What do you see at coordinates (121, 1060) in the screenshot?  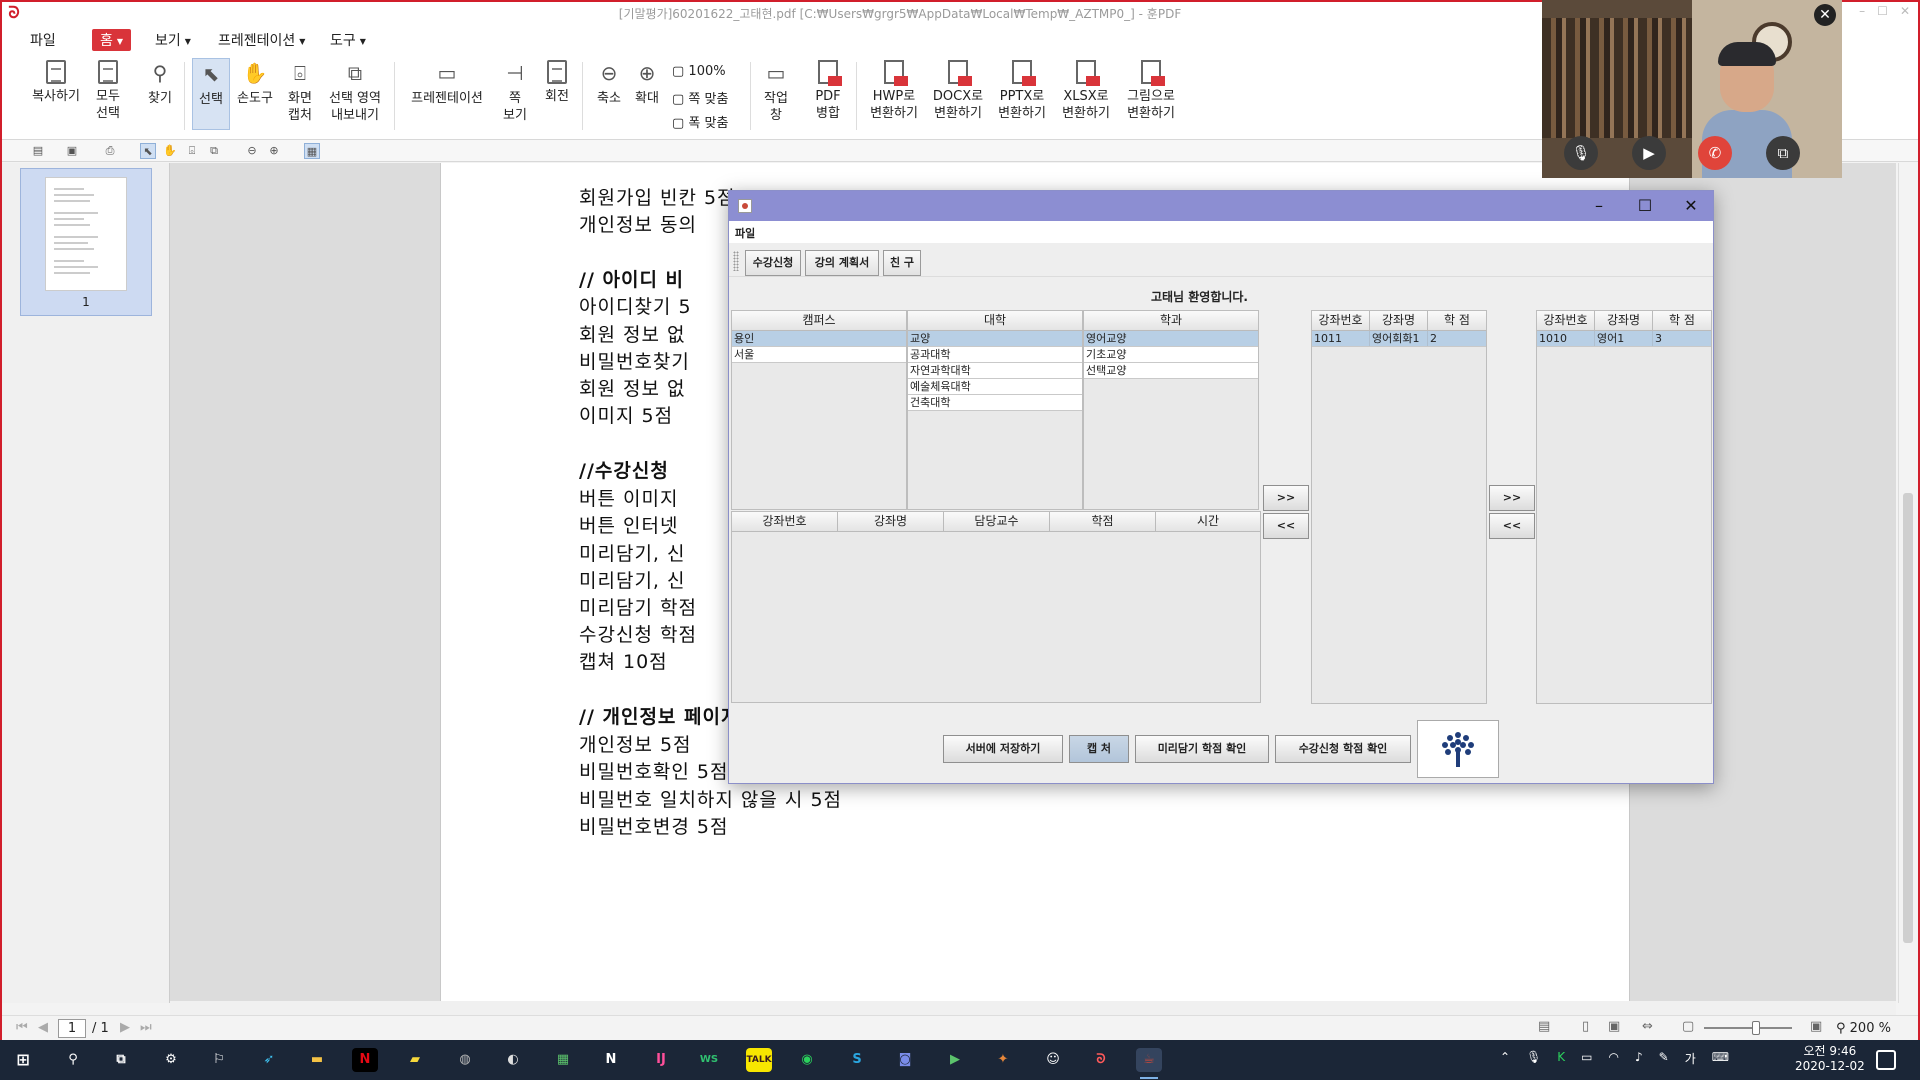 I see `task-view-icon: ⧉` at bounding box center [121, 1060].